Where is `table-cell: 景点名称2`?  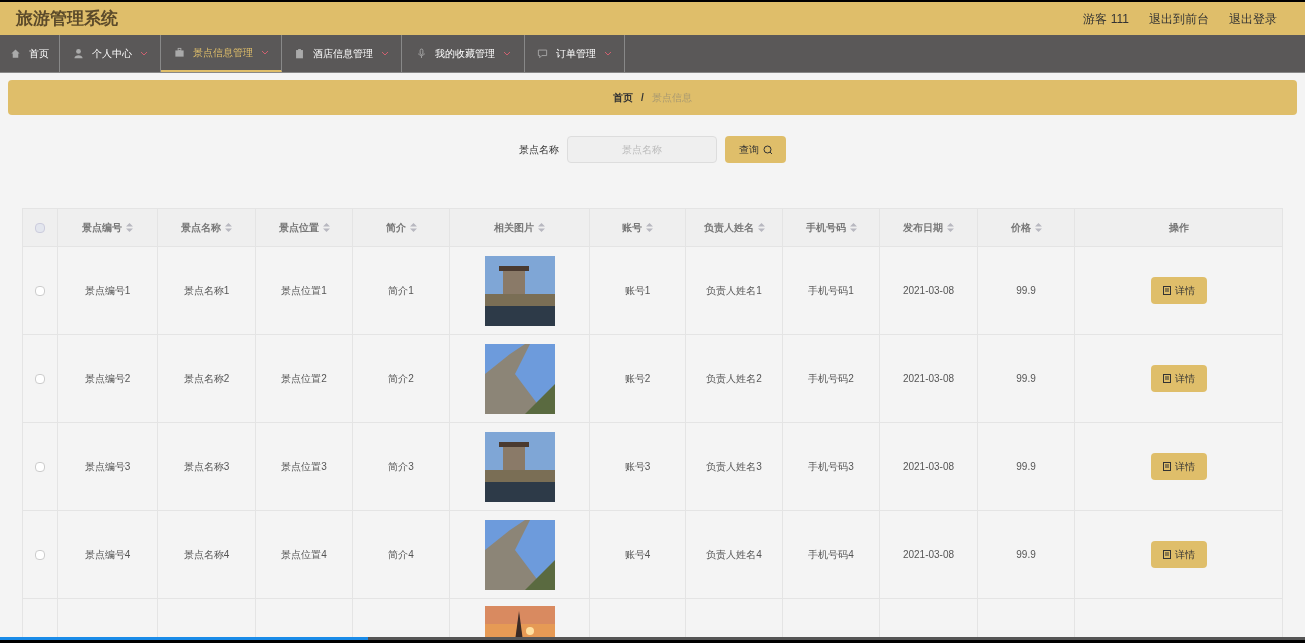
table-cell: 景点名称2 is located at coordinates (206, 378).